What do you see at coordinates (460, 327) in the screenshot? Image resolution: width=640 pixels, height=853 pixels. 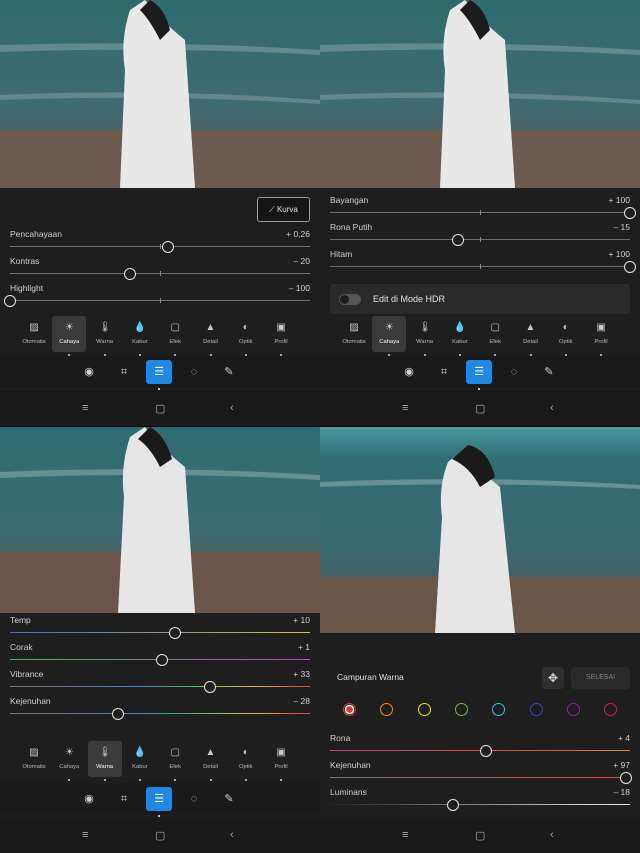 I see `blur-icon: 💧` at bounding box center [460, 327].